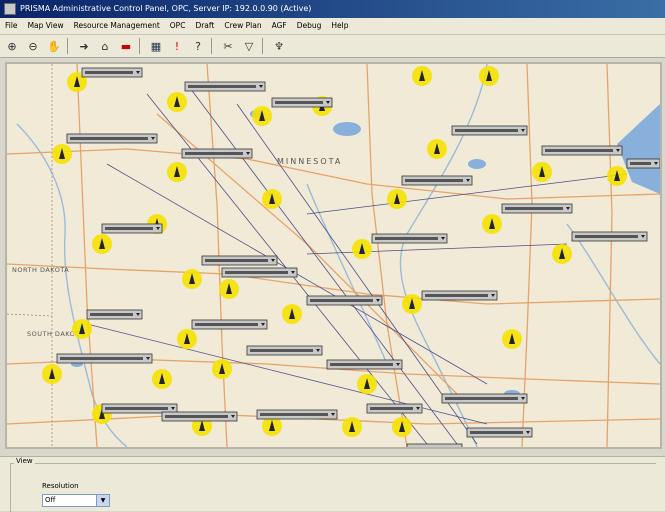 This screenshot has height=512, width=665. What do you see at coordinates (60, 486) in the screenshot?
I see `resolution-label: Resolution` at bounding box center [60, 486].